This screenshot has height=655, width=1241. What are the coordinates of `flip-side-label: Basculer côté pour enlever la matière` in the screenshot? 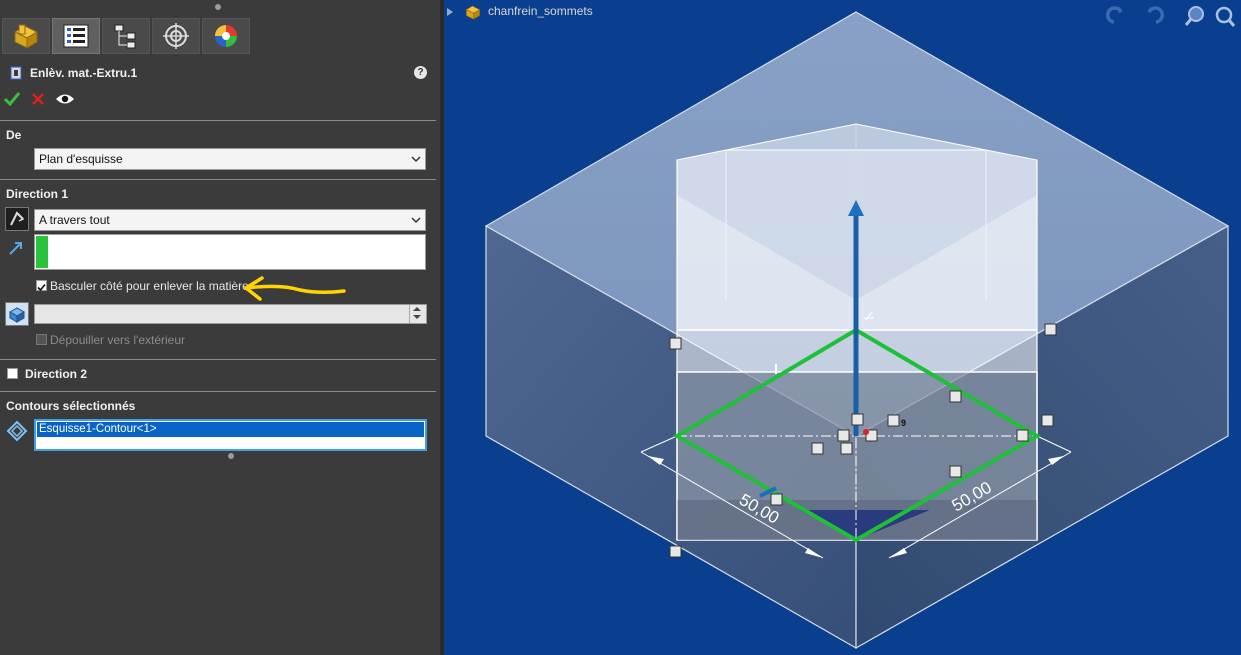 It's located at (149, 286).